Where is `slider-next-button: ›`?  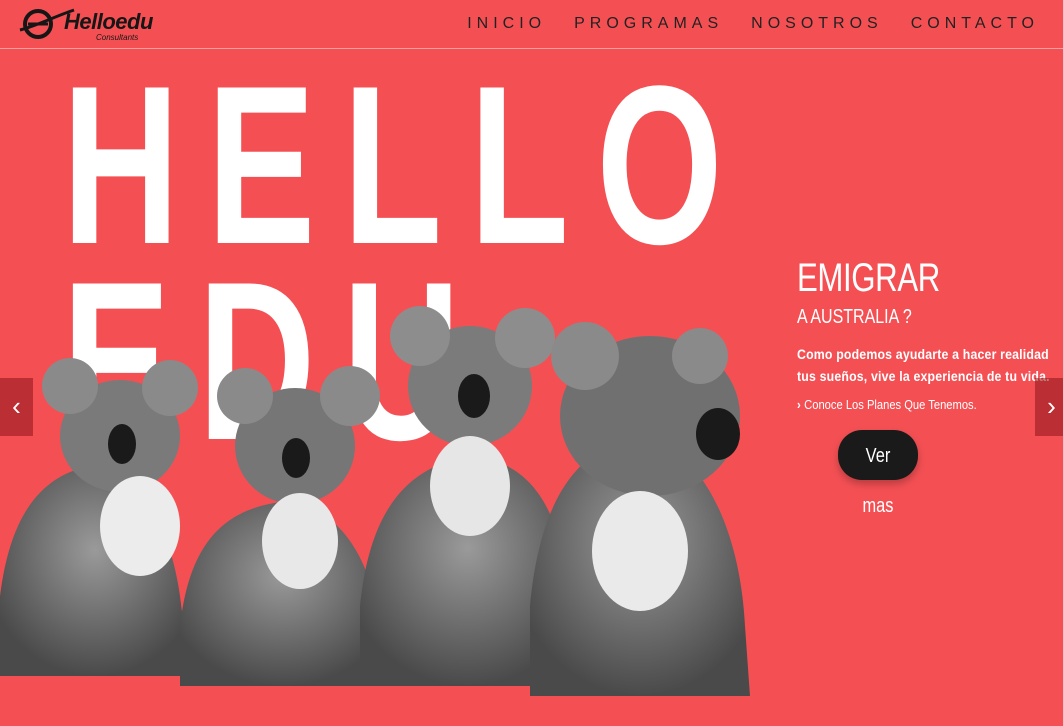 slider-next-button: › is located at coordinates (1049, 407).